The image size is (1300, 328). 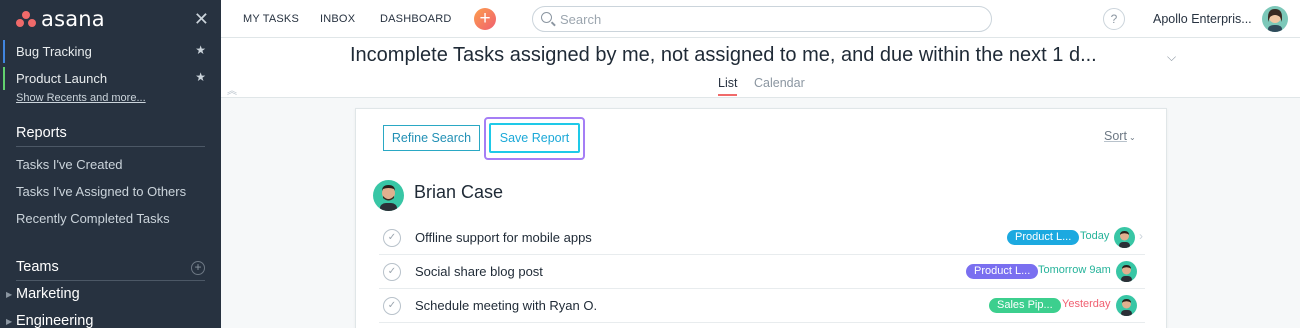 What do you see at coordinates (485, 19) in the screenshot?
I see `quick-add-button: +` at bounding box center [485, 19].